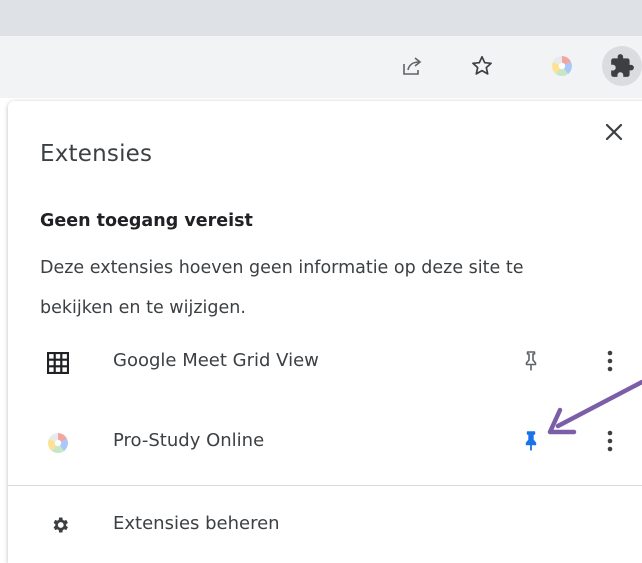  I want to click on manage-extensions-label: Extensies beheren, so click(196, 523).